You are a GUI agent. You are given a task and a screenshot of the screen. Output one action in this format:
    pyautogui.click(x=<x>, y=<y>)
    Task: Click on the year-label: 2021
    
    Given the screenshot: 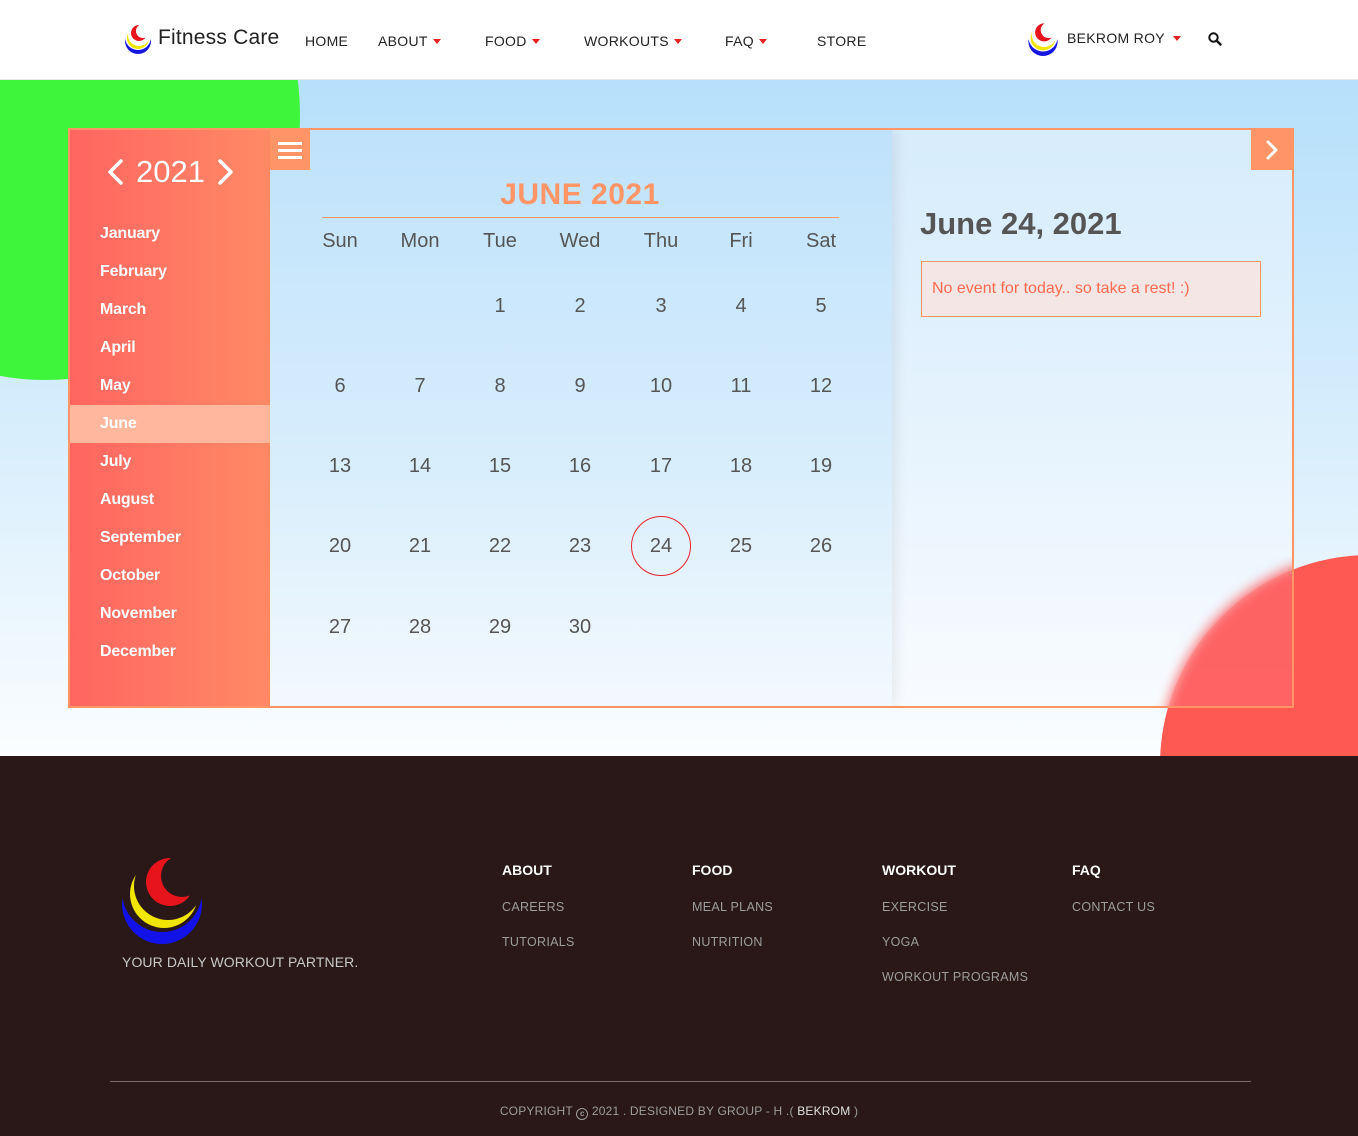 What is the action you would take?
    pyautogui.click(x=170, y=171)
    